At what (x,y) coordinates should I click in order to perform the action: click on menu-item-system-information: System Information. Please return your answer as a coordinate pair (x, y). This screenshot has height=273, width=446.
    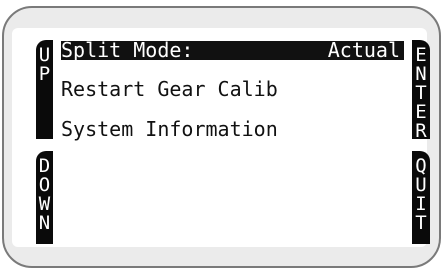
    Looking at the image, I should click on (169, 129).